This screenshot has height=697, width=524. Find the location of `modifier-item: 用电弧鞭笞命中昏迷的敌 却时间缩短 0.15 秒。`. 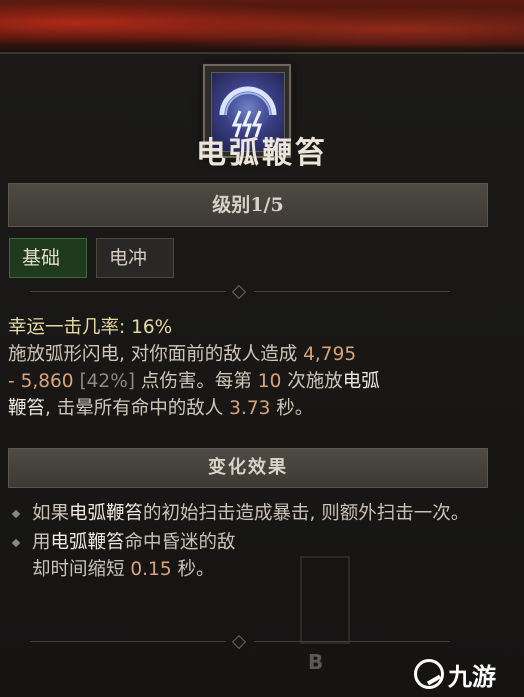

modifier-item: 用电弧鞭笞命中昏迷的敌 却时间缩短 0.15 秒。 is located at coordinates (248, 556).